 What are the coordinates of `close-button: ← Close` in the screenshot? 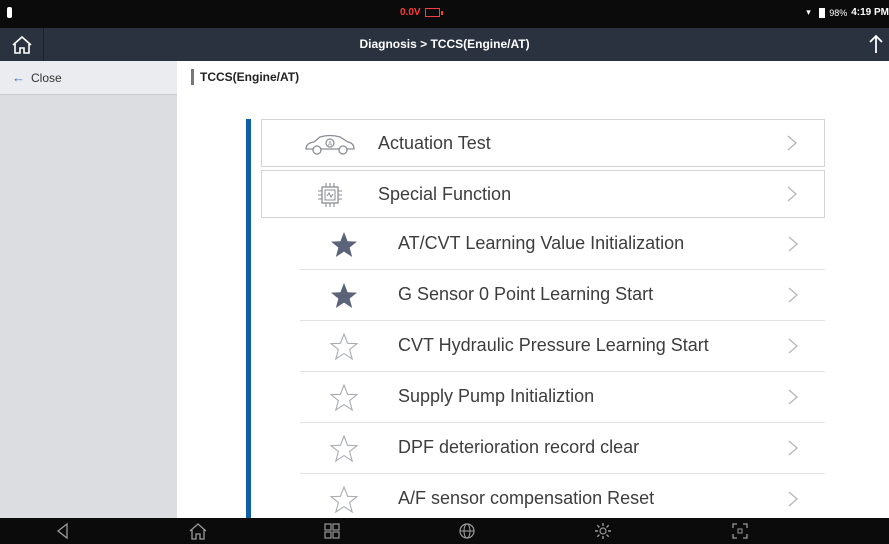 It's located at (88, 78).